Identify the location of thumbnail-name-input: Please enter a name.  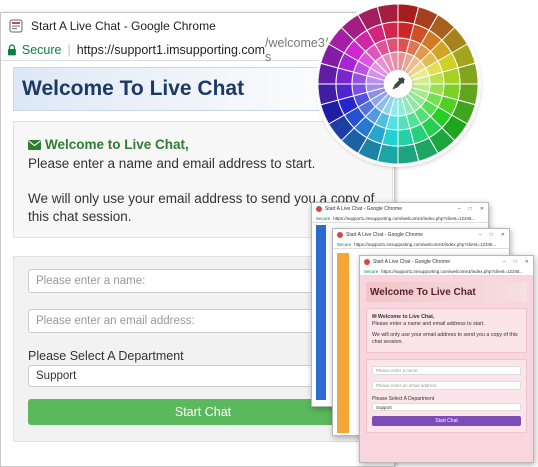
(446, 370).